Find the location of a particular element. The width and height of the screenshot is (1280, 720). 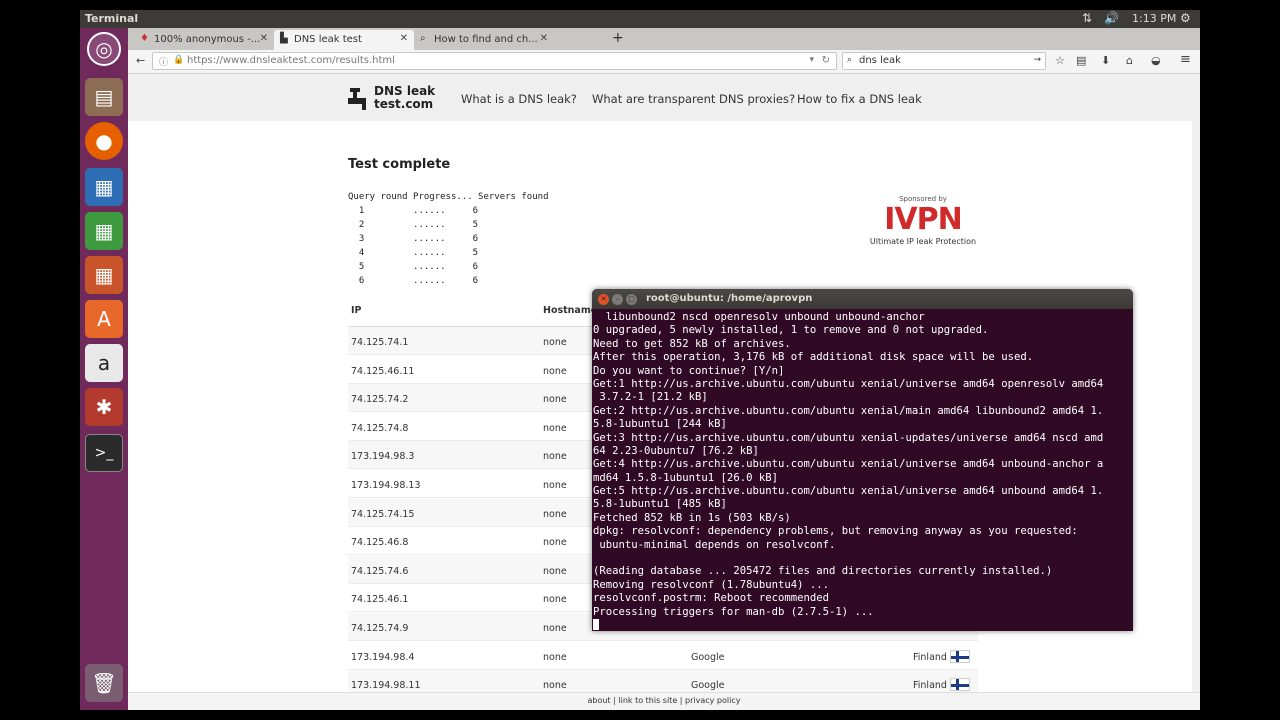

query-row: 5 ...... 6 is located at coordinates (413, 267).